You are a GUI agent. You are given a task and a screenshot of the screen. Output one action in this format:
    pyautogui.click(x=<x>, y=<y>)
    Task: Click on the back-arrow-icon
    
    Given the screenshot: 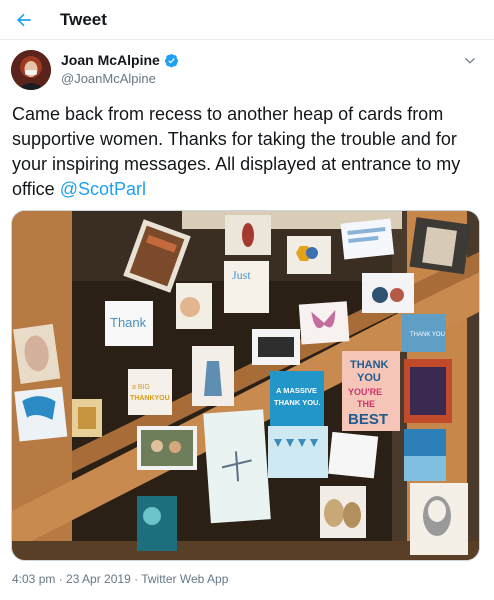 What is the action you would take?
    pyautogui.click(x=24, y=20)
    